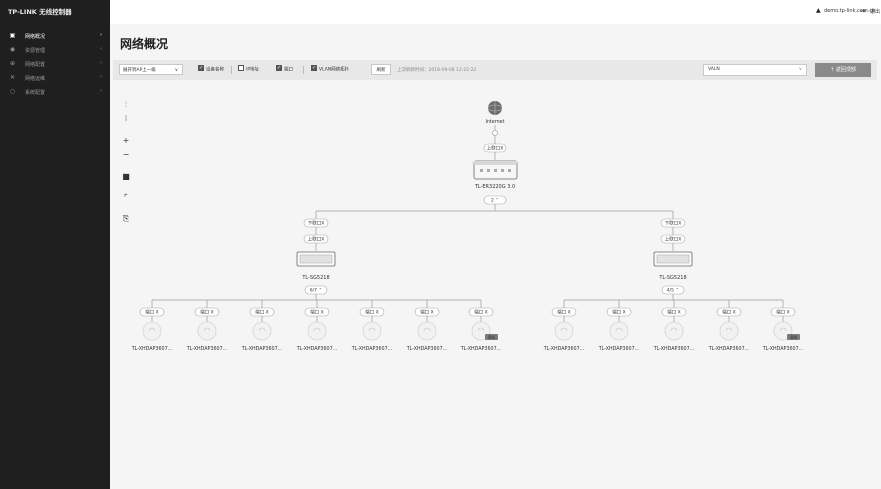  What do you see at coordinates (494, 187) in the screenshot?
I see `router-name: TL-ER3220G 3.0` at bounding box center [494, 187].